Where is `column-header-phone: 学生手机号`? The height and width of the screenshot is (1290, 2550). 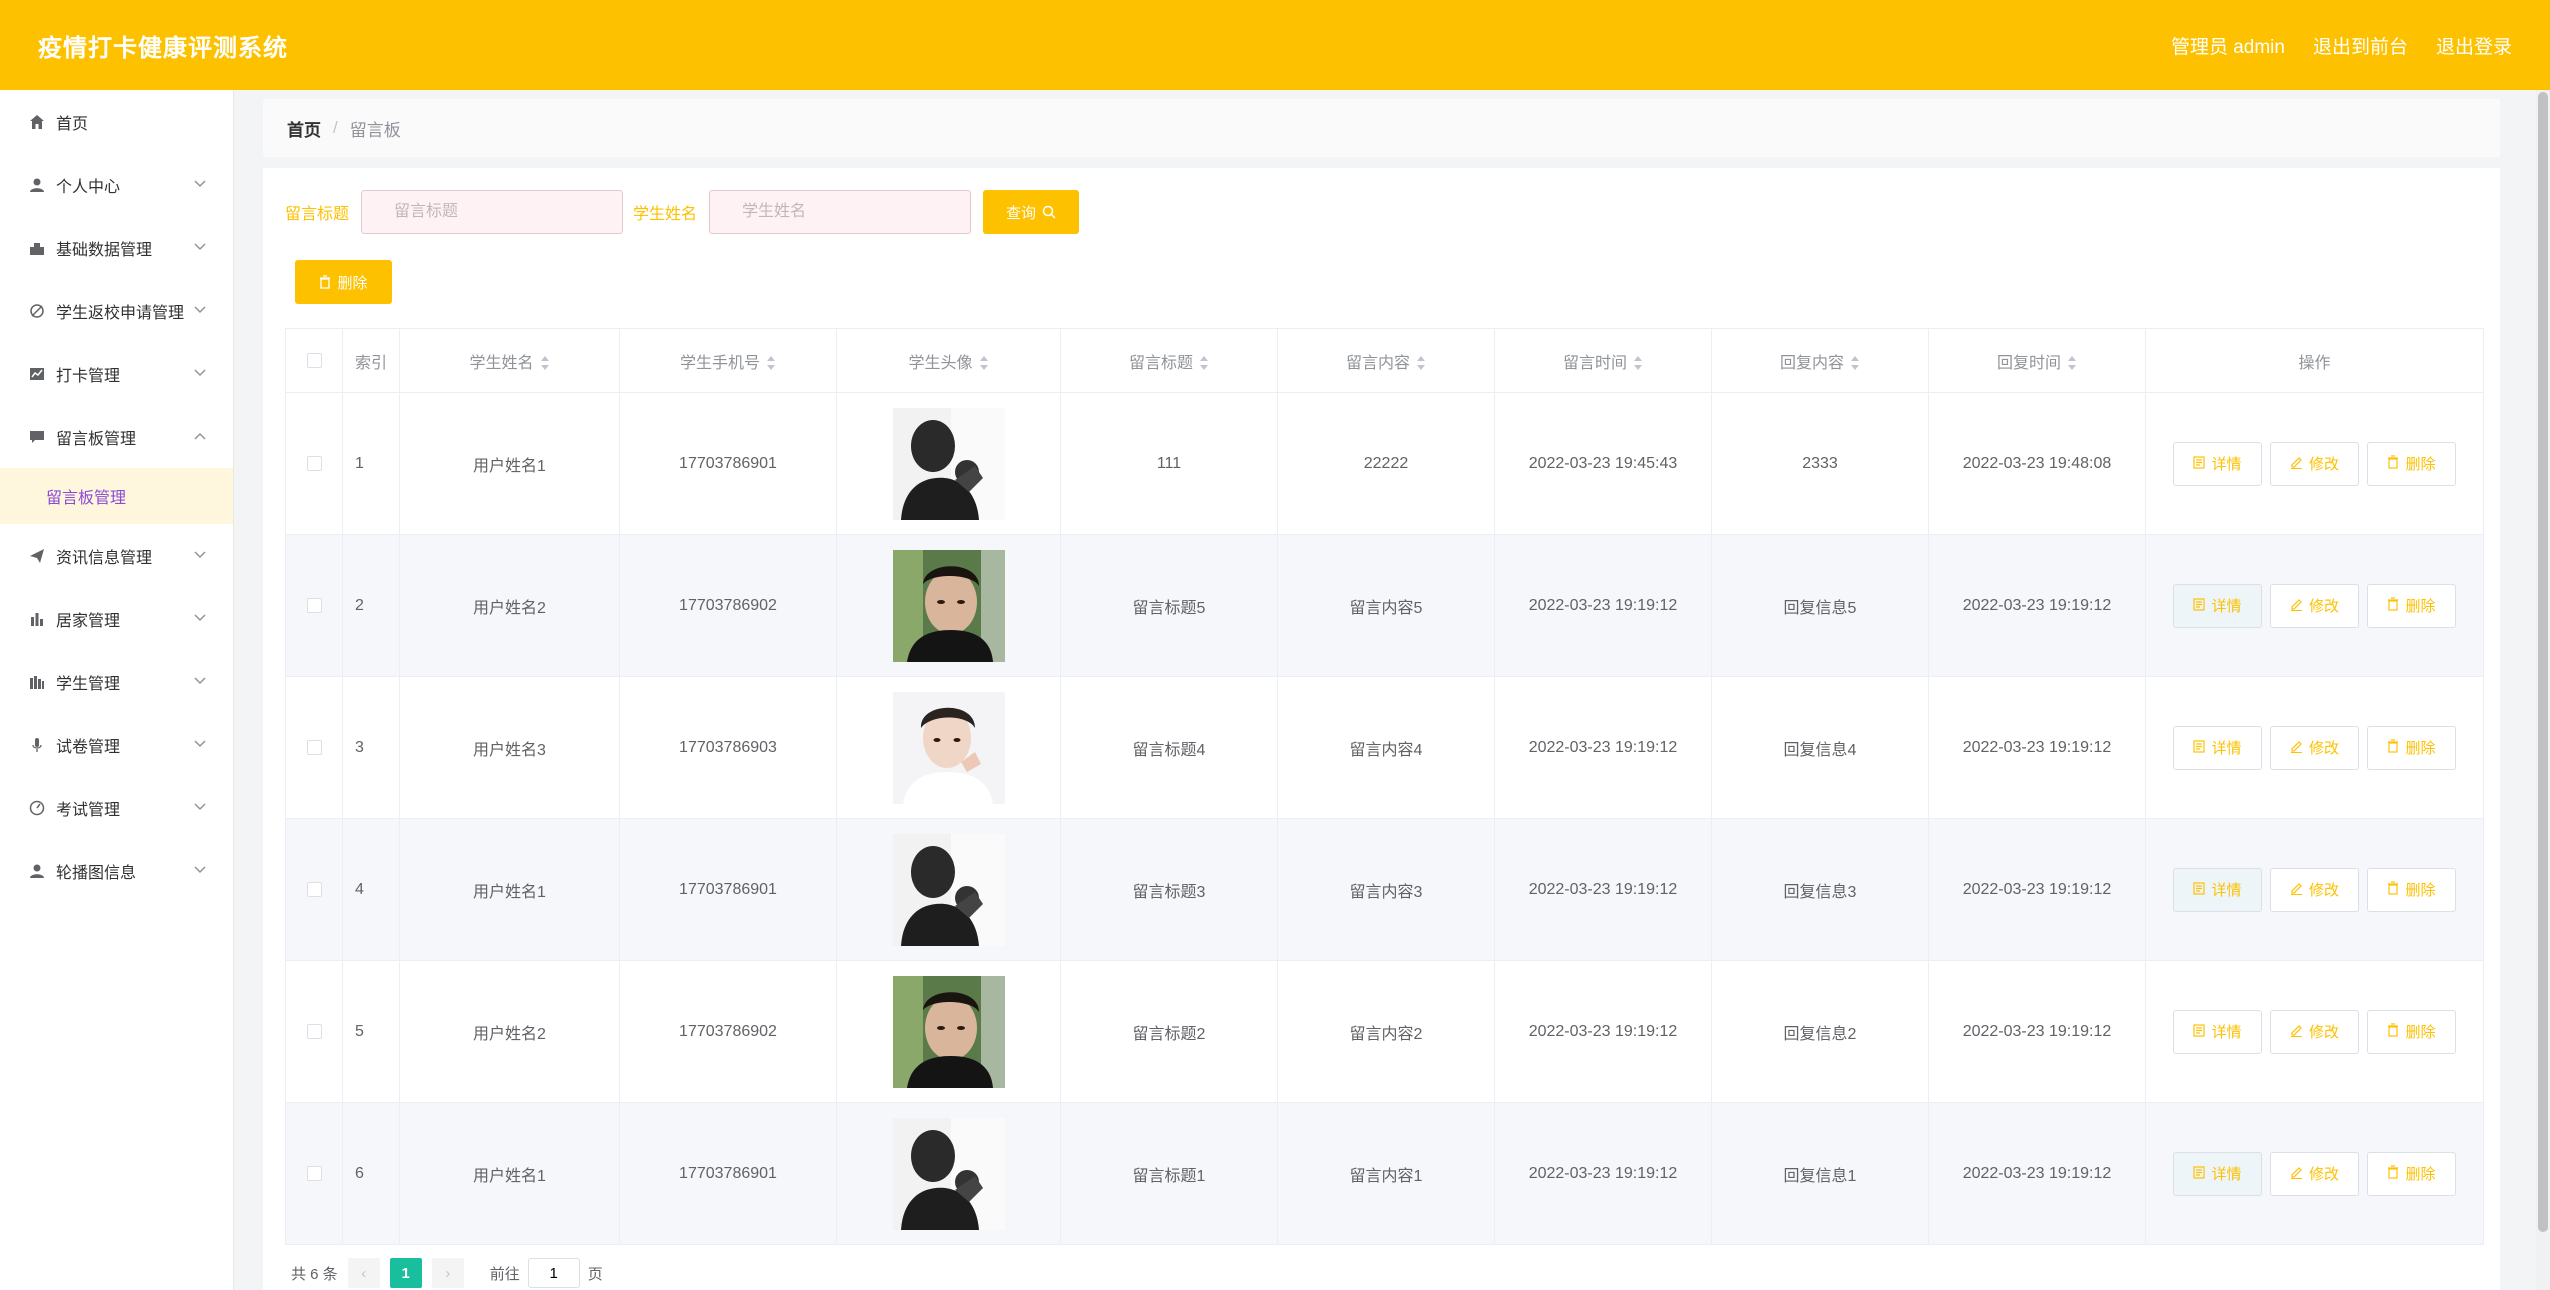 column-header-phone: 学生手机号 is located at coordinates (728, 360).